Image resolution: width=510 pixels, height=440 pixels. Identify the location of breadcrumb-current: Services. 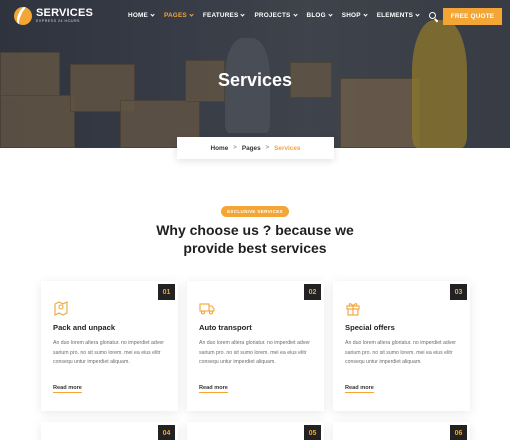
(287, 148).